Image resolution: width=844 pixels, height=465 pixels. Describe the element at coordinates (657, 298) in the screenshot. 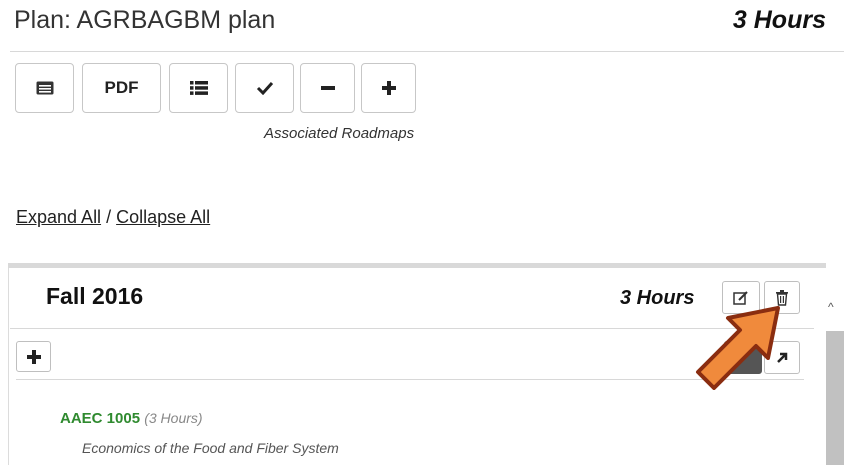

I see `term-hours: 3 Hours` at that location.